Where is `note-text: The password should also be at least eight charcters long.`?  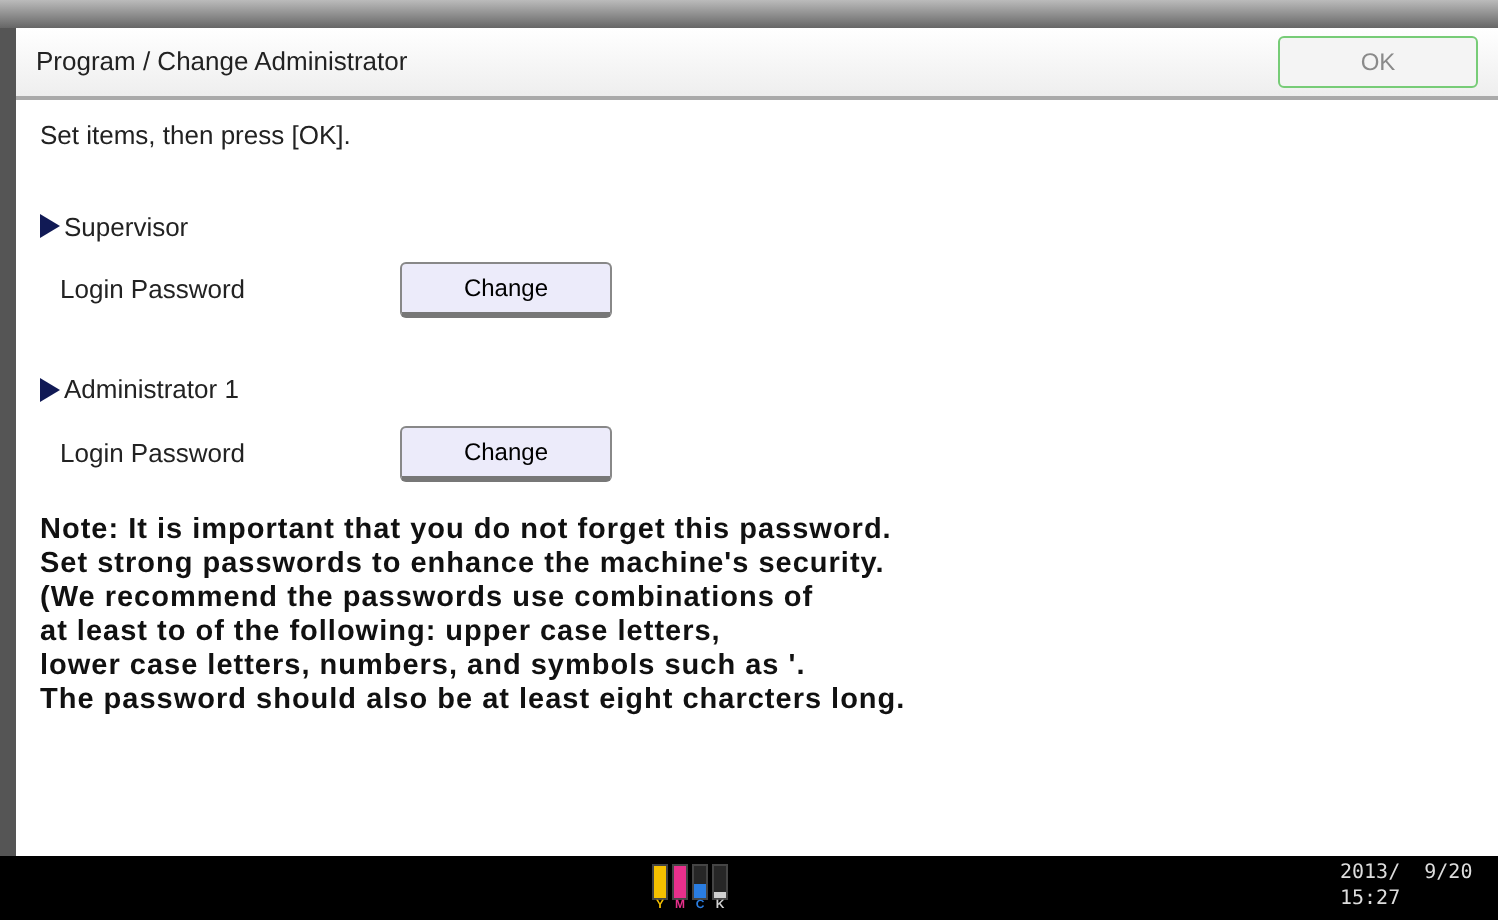
note-text: The password should also be at least eight charcters long. is located at coordinates (474, 700).